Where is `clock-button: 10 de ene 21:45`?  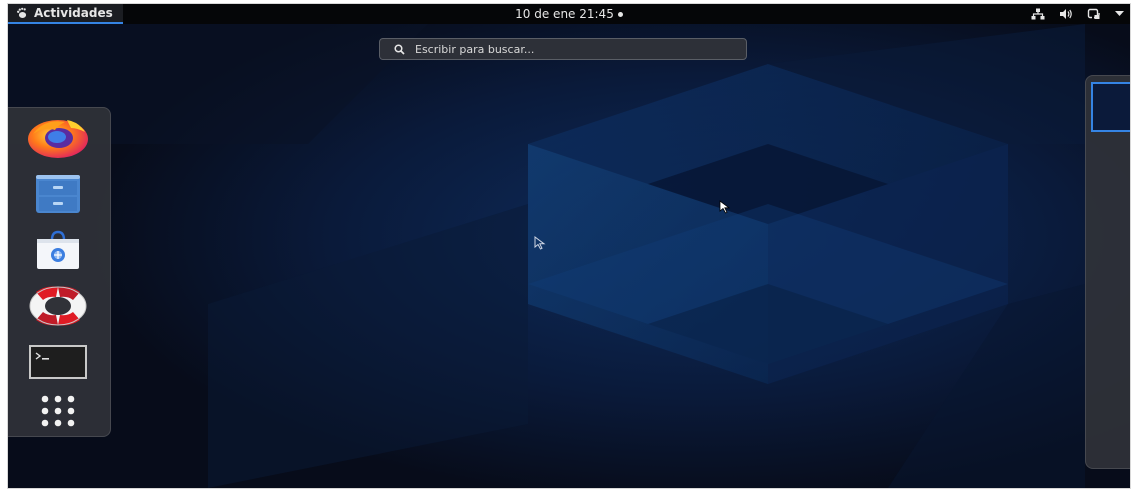 clock-button: 10 de ene 21:45 is located at coordinates (569, 14).